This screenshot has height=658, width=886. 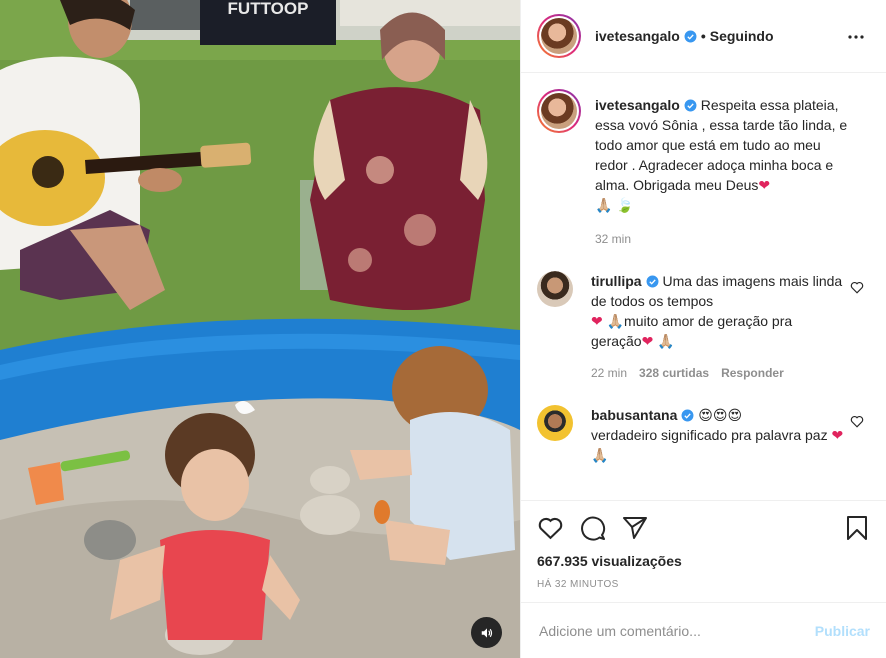 What do you see at coordinates (709, 435) in the screenshot?
I see `comment-text: verdadeiro significado pra palavra paz` at bounding box center [709, 435].